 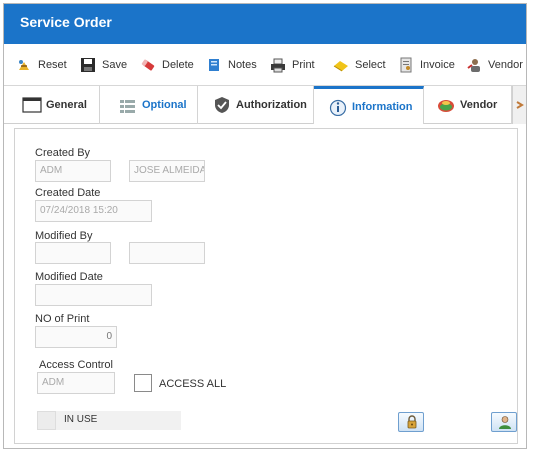 What do you see at coordinates (406, 65) in the screenshot?
I see `invoice-icon` at bounding box center [406, 65].